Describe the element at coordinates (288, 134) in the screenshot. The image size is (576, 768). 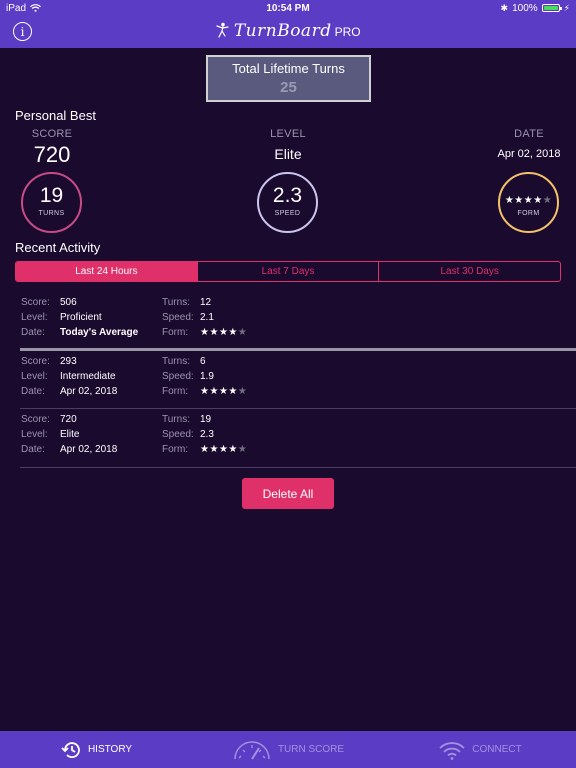
I see `pb-level-label: LEVEL` at that location.